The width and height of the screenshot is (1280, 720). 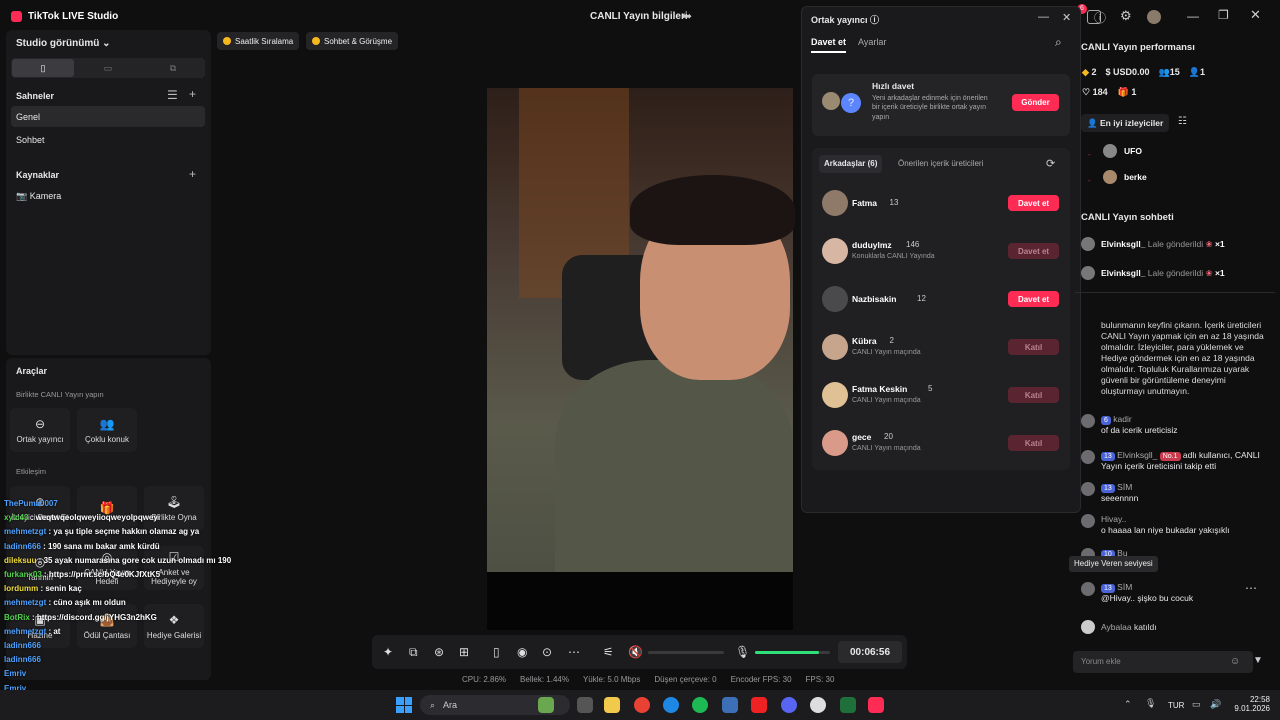 What do you see at coordinates (874, 20) in the screenshot?
I see `info-icon: ⓘ` at bounding box center [874, 20].